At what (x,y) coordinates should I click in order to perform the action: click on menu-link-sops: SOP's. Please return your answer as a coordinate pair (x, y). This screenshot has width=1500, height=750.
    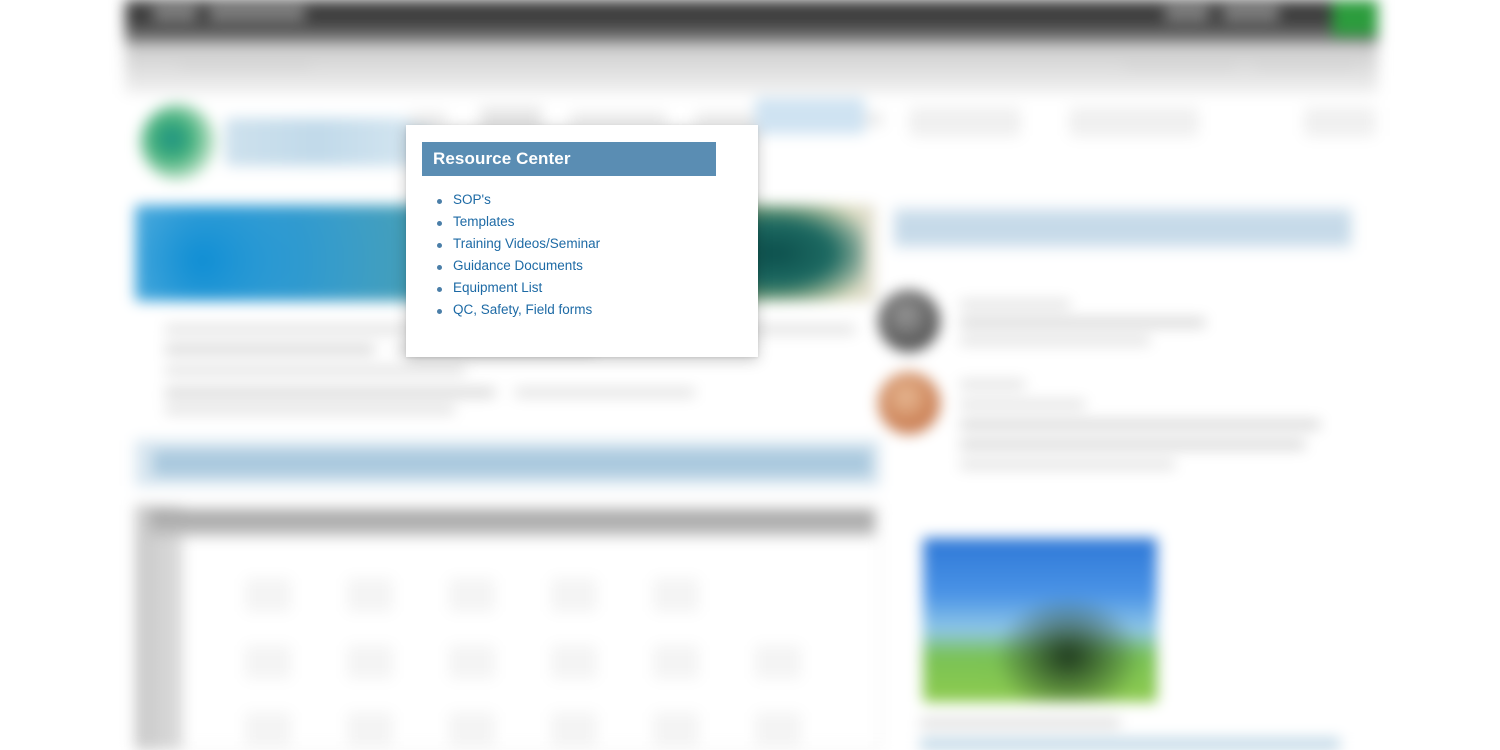
    Looking at the image, I should click on (472, 199).